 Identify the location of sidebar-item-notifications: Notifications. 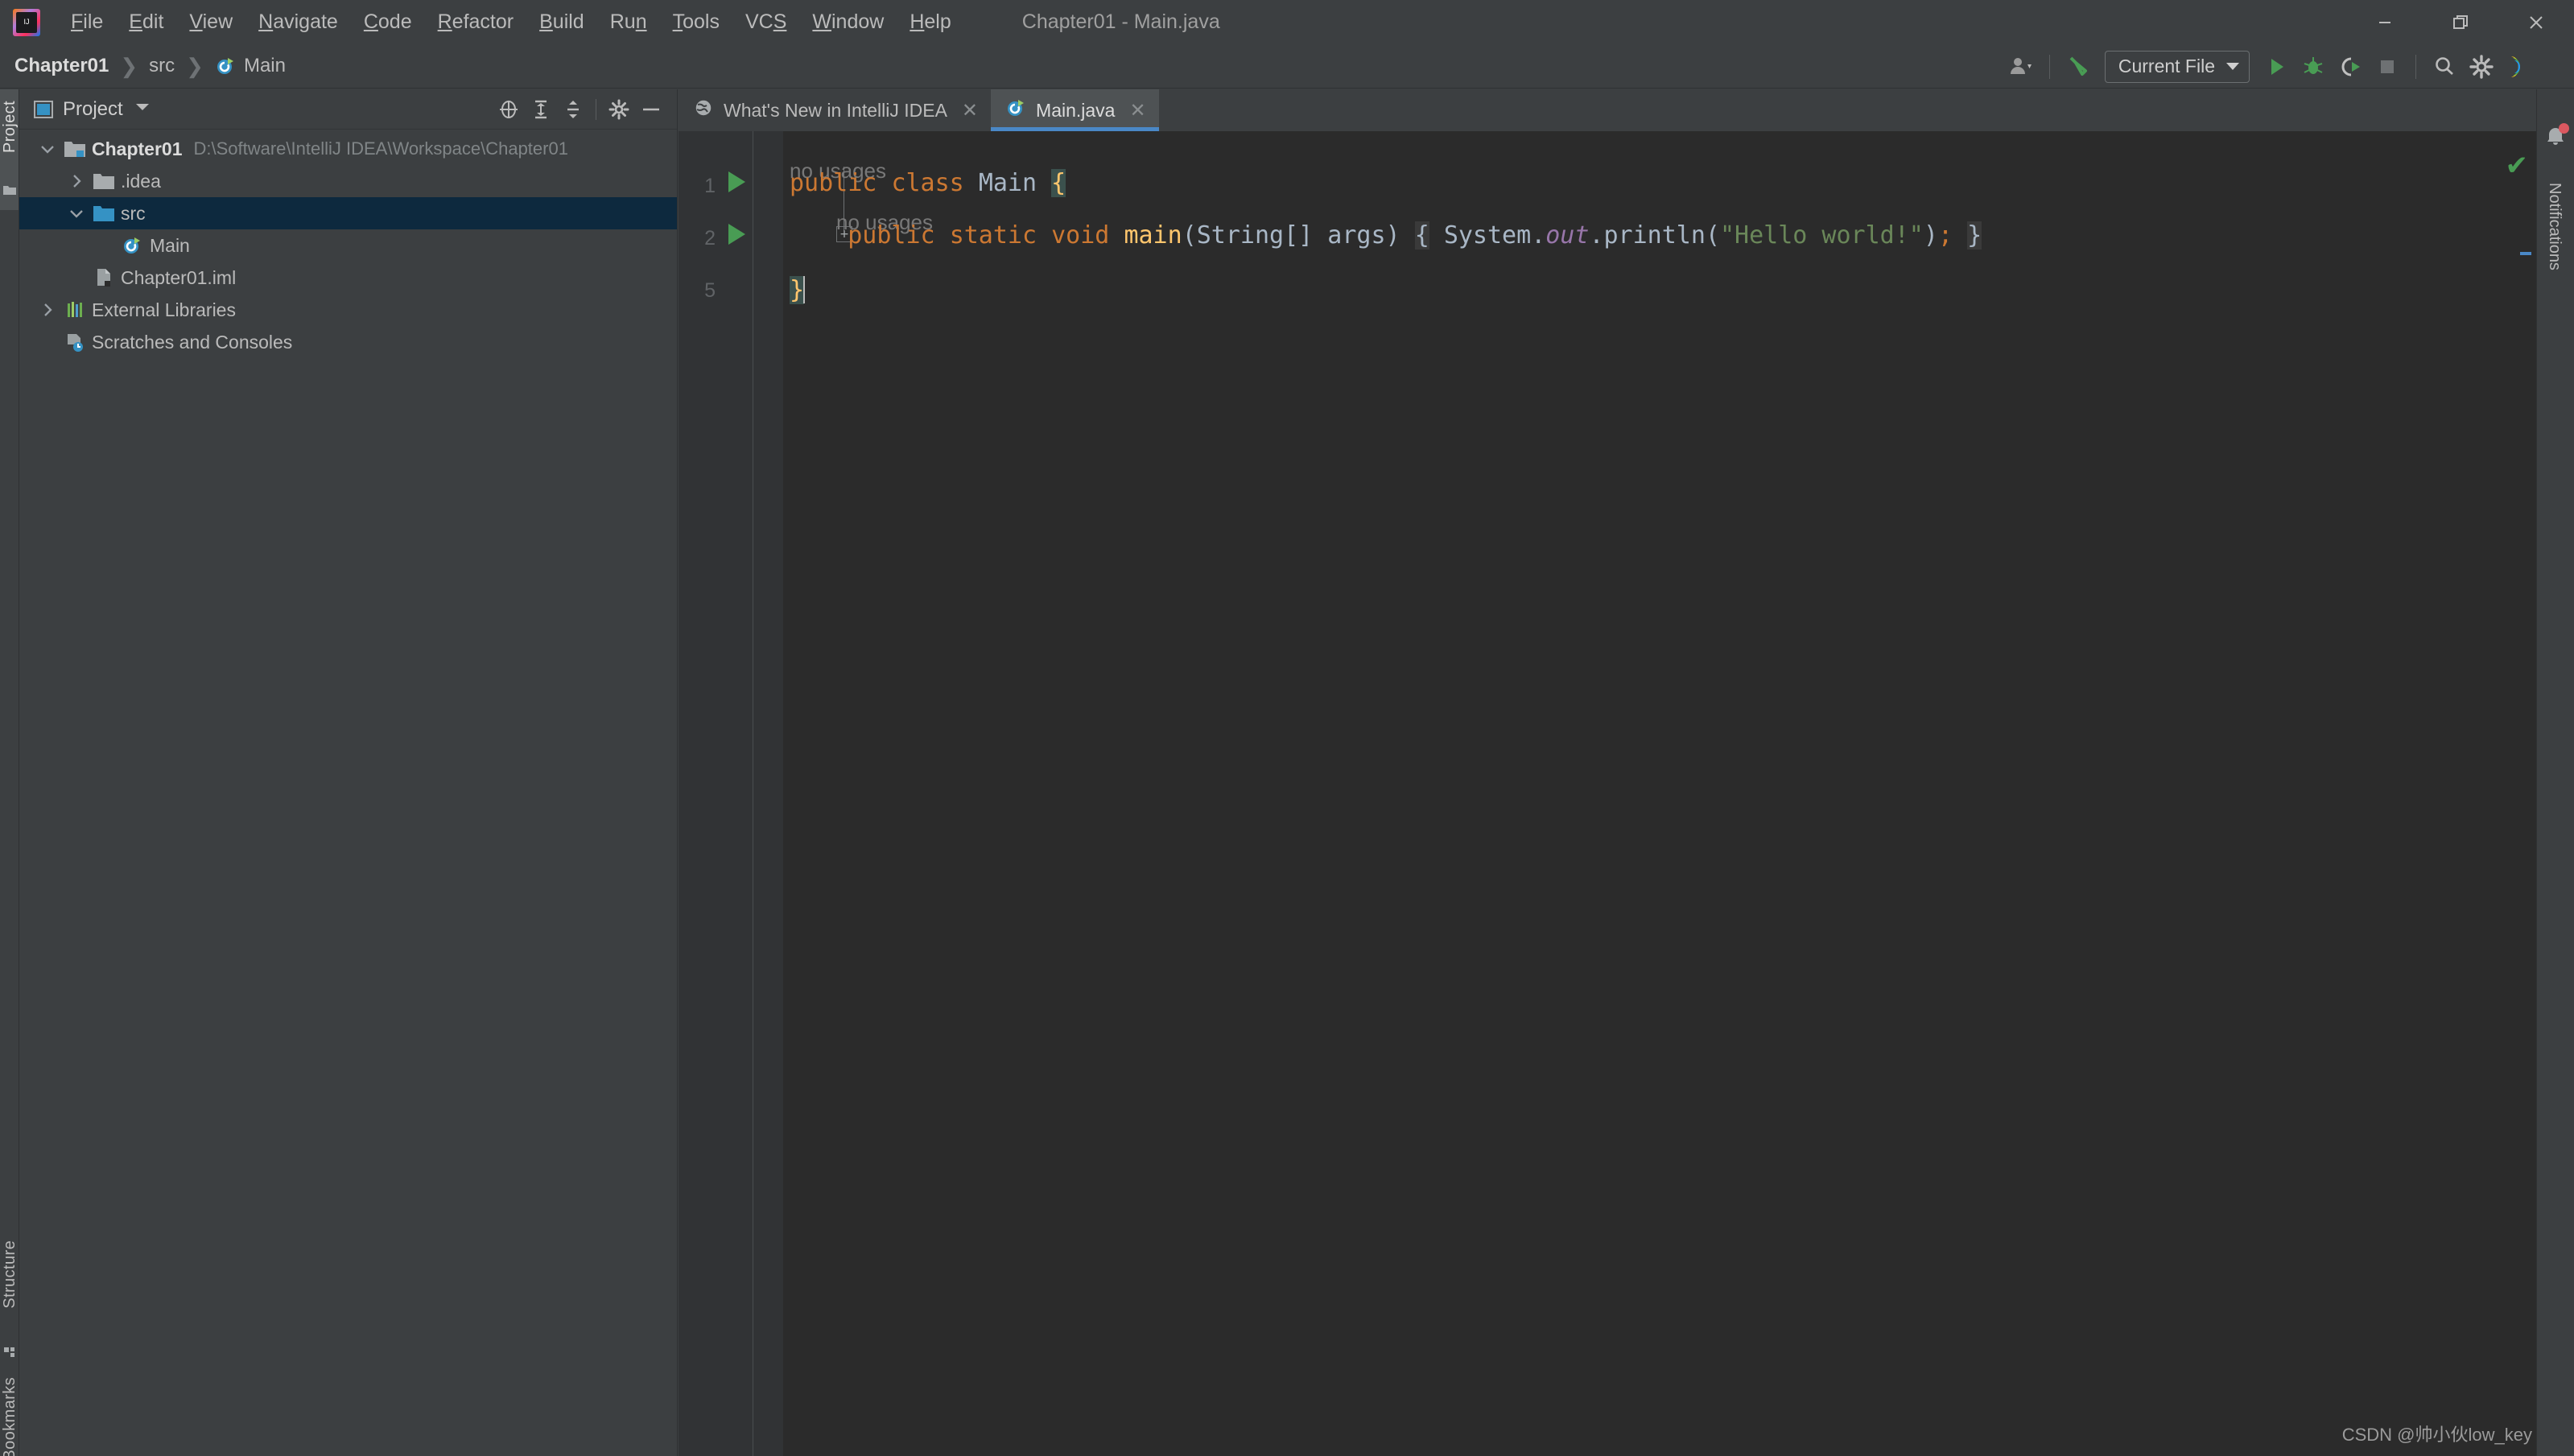
(2555, 226).